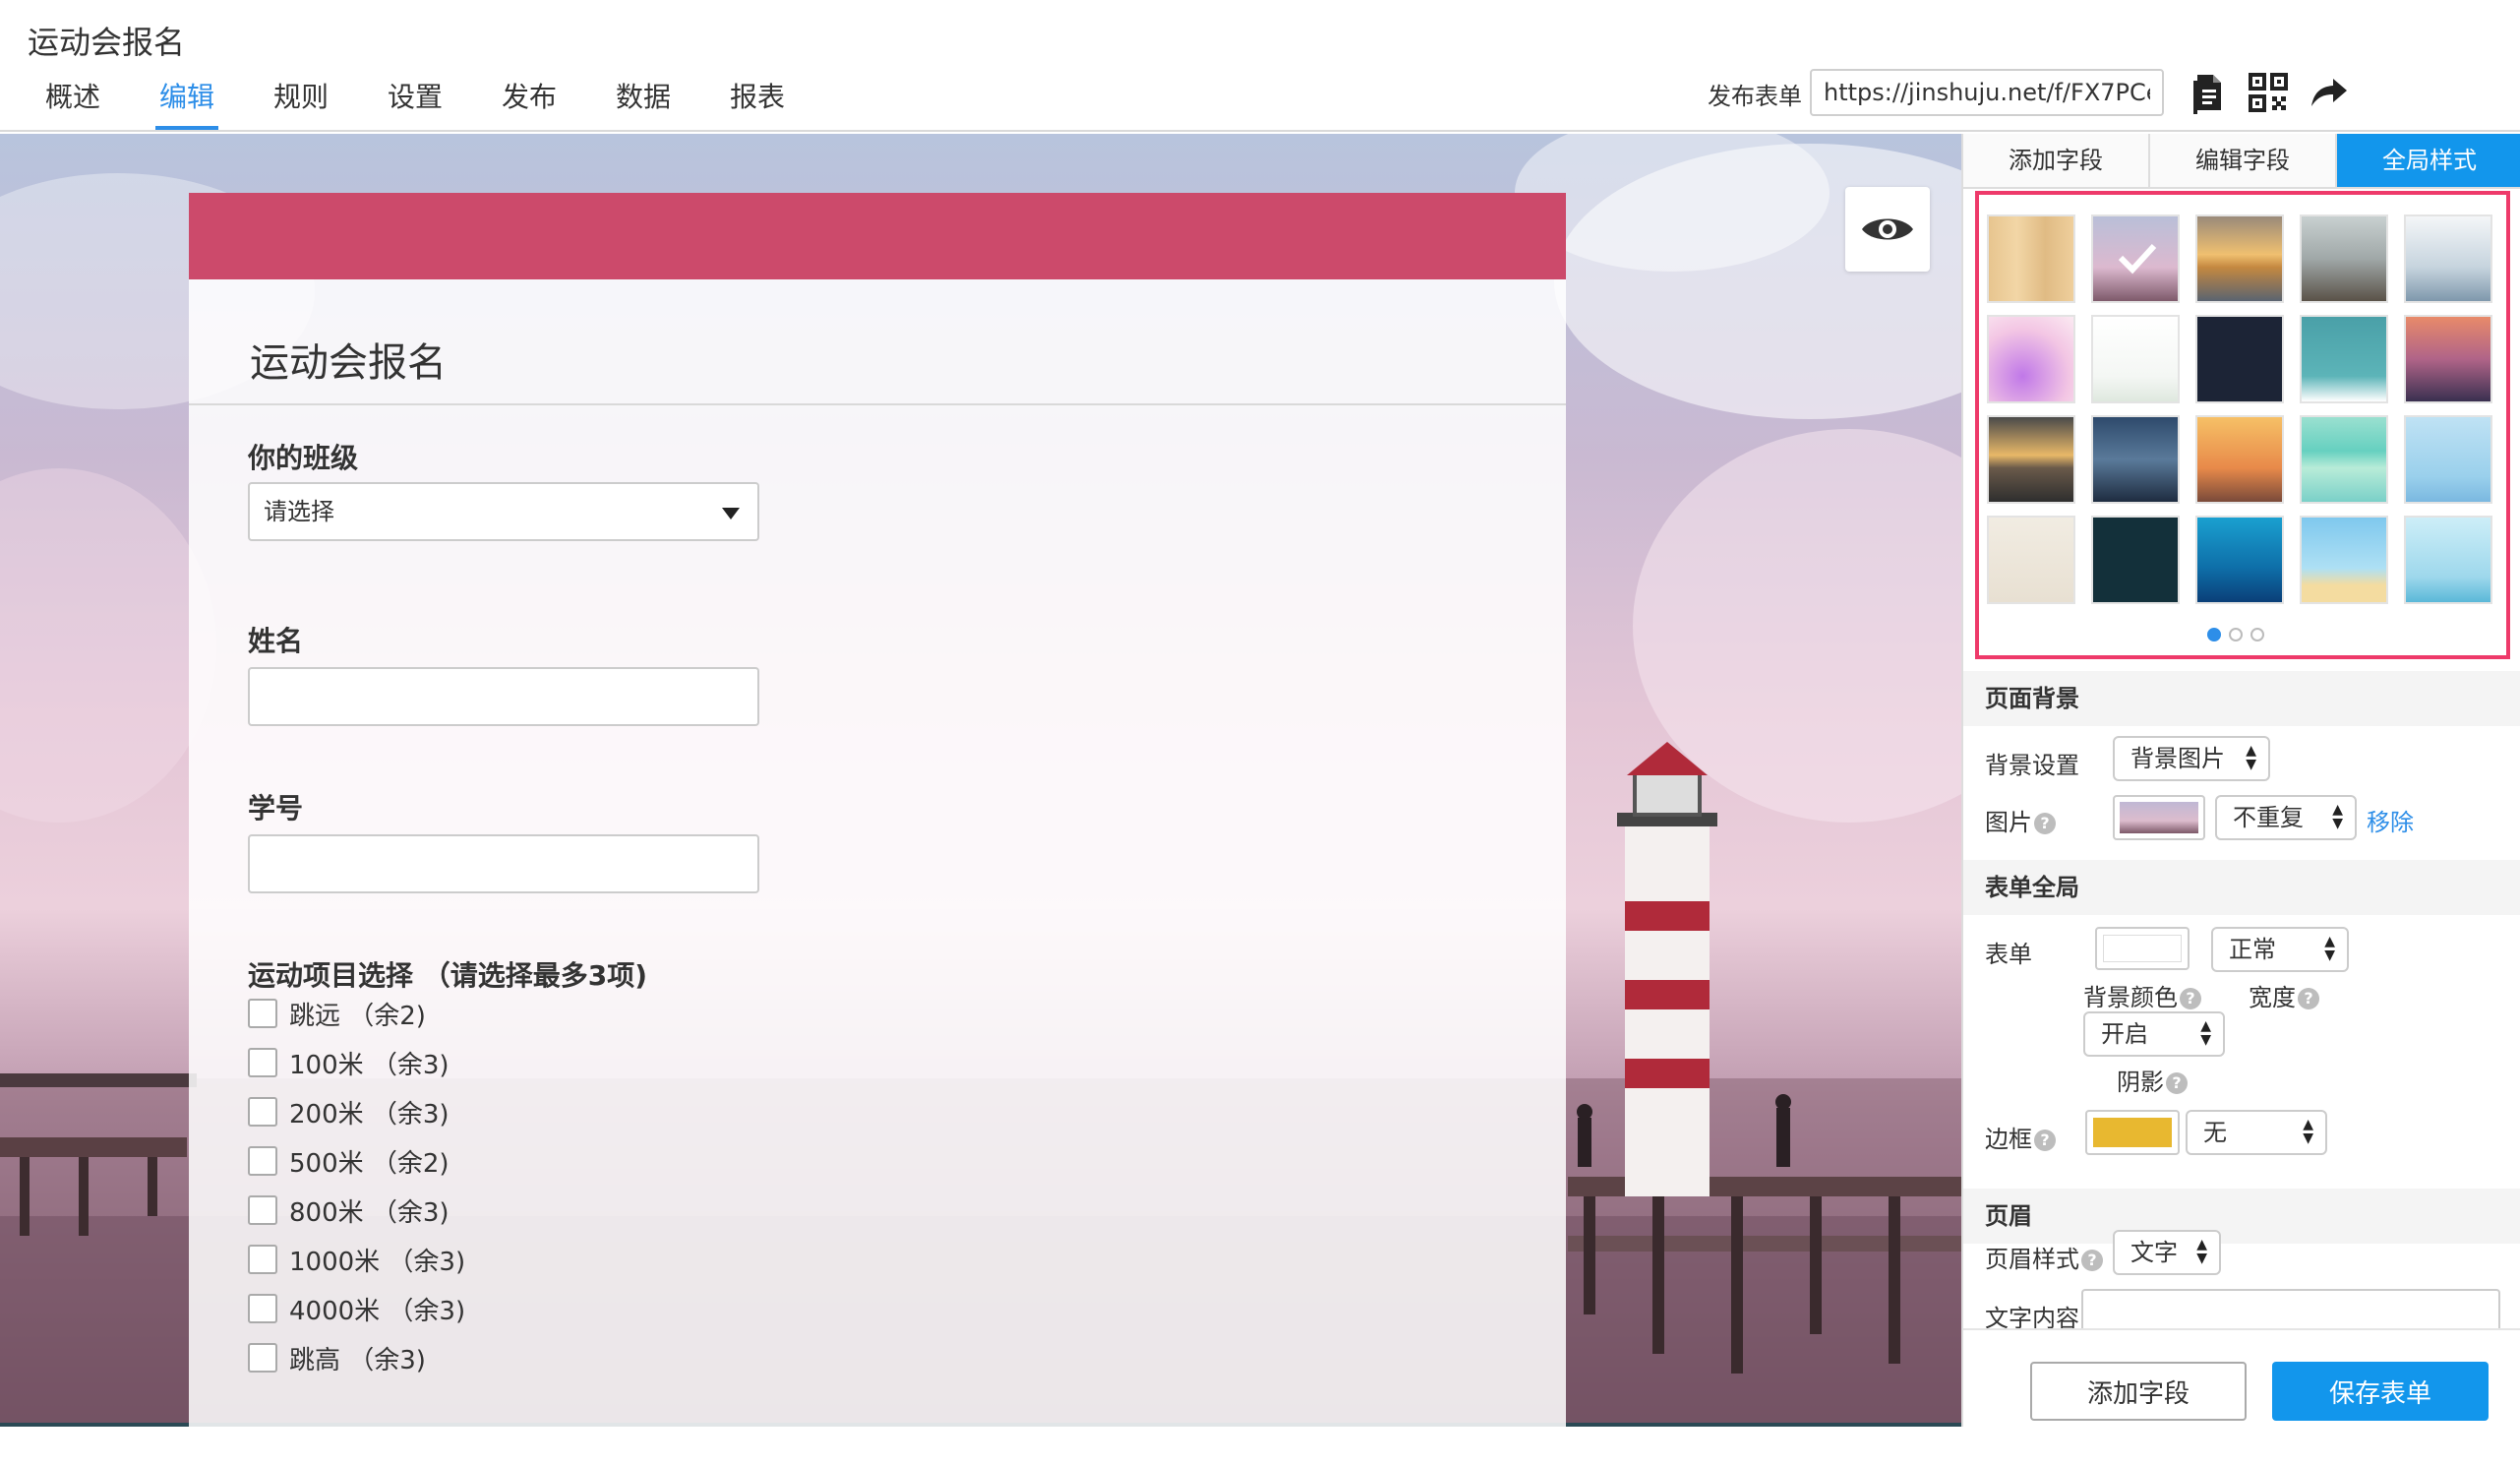 This screenshot has width=2520, height=1466. What do you see at coordinates (348, 359) in the screenshot?
I see `form-title: 运动会报名` at bounding box center [348, 359].